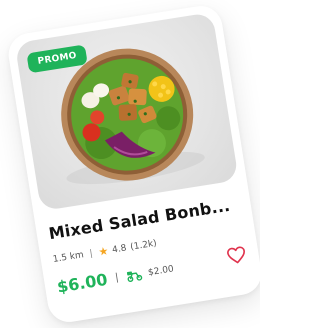 The width and height of the screenshot is (320, 328). Describe the element at coordinates (68, 257) in the screenshot. I see `distance-text: 1.5 km` at that location.